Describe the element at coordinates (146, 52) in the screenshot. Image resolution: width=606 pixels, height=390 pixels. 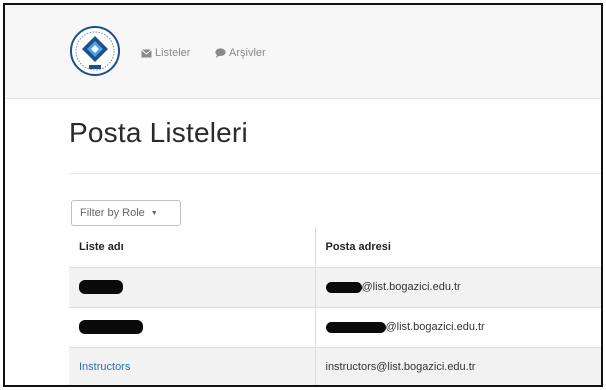
I see `envelope-icon` at that location.